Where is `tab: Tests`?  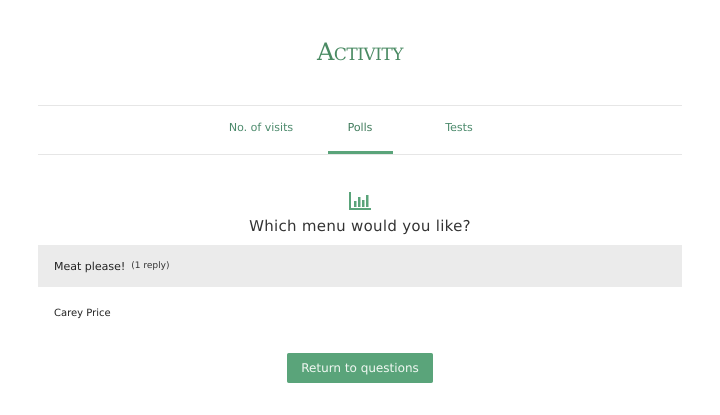
tab: Tests is located at coordinates (459, 130).